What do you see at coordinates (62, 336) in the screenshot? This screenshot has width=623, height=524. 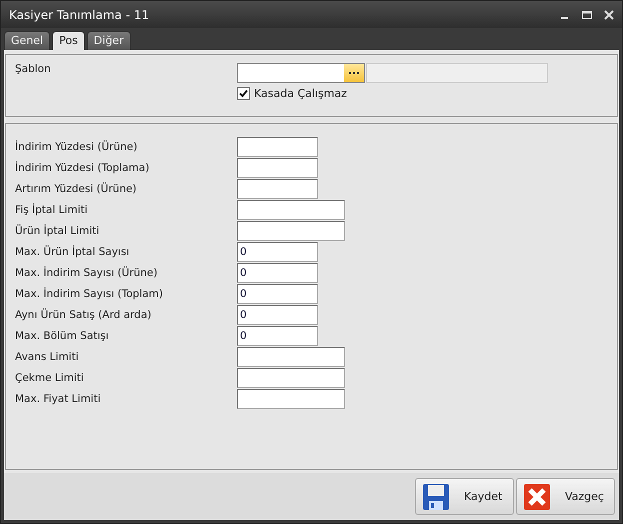 I see `field-label: Max. Bölüm Satışı` at bounding box center [62, 336].